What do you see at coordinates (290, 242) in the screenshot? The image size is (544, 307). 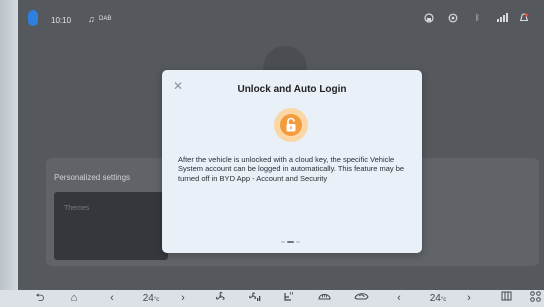 I see `page-dot-active` at bounding box center [290, 242].